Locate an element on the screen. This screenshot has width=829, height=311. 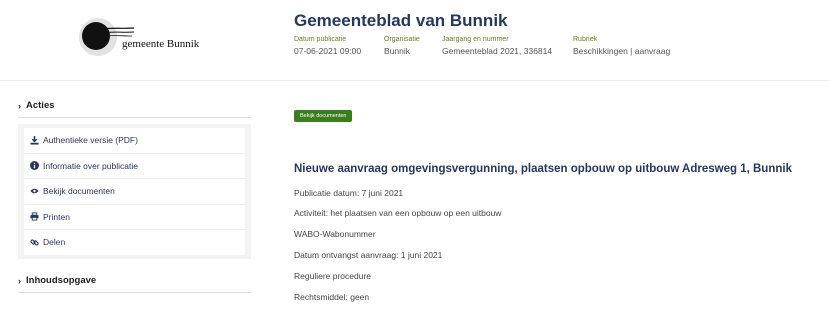
paragraph: Datum ontvangst aanvraag: 1 juni 2021 is located at coordinates (368, 255).